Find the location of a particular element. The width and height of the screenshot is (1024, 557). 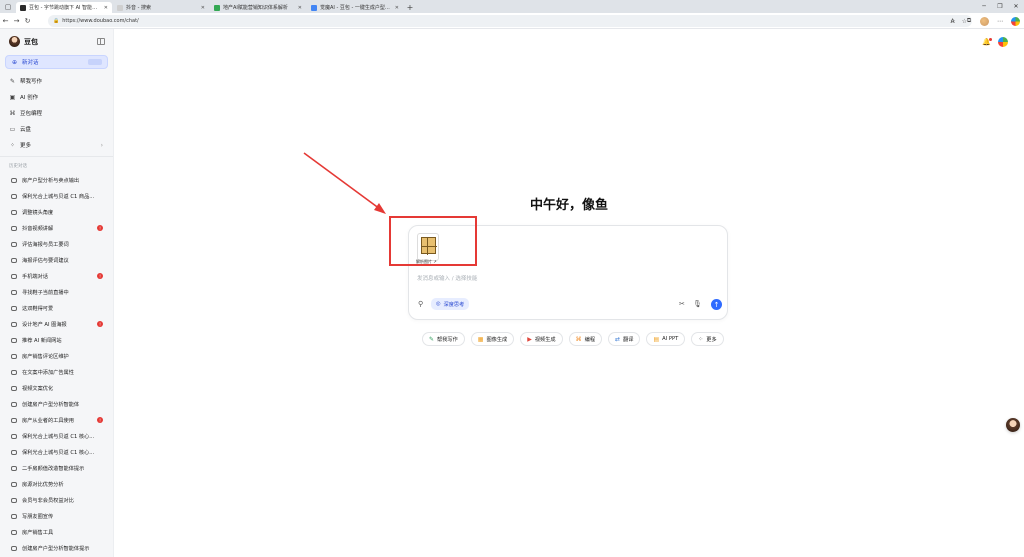

new-chat-button: ⊕ 新对话 is located at coordinates (56, 62).